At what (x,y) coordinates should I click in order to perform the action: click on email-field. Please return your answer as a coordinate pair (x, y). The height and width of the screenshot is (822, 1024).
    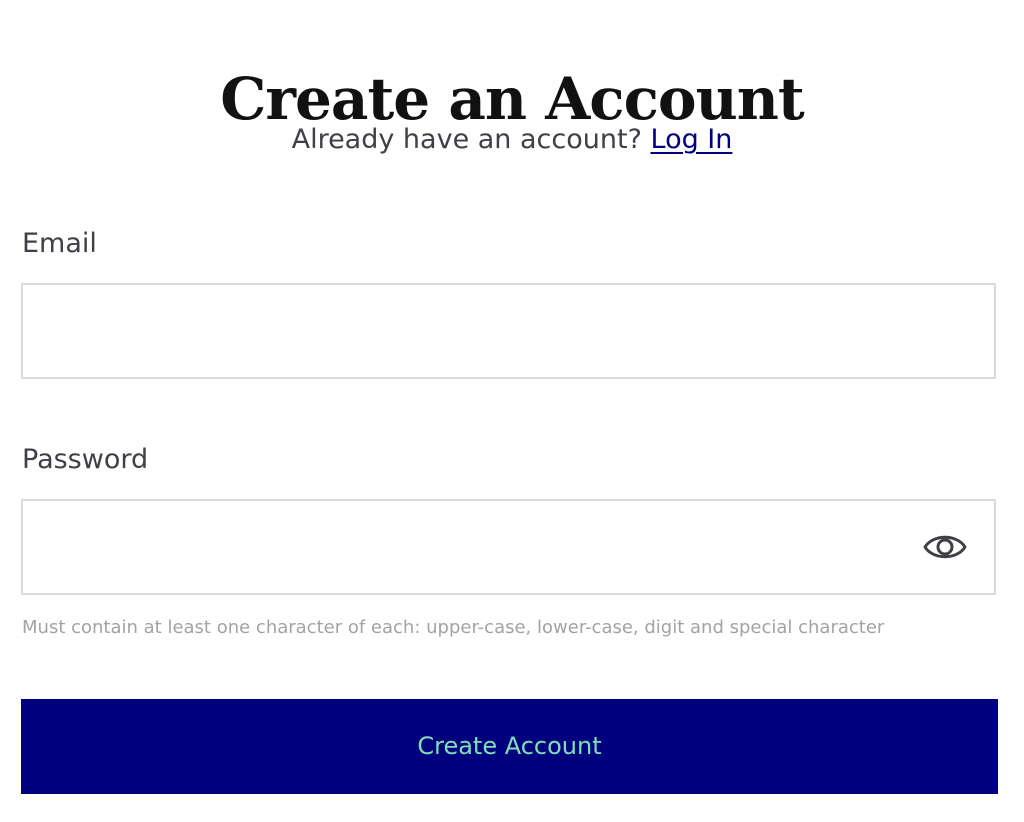
    Looking at the image, I should click on (473, 331).